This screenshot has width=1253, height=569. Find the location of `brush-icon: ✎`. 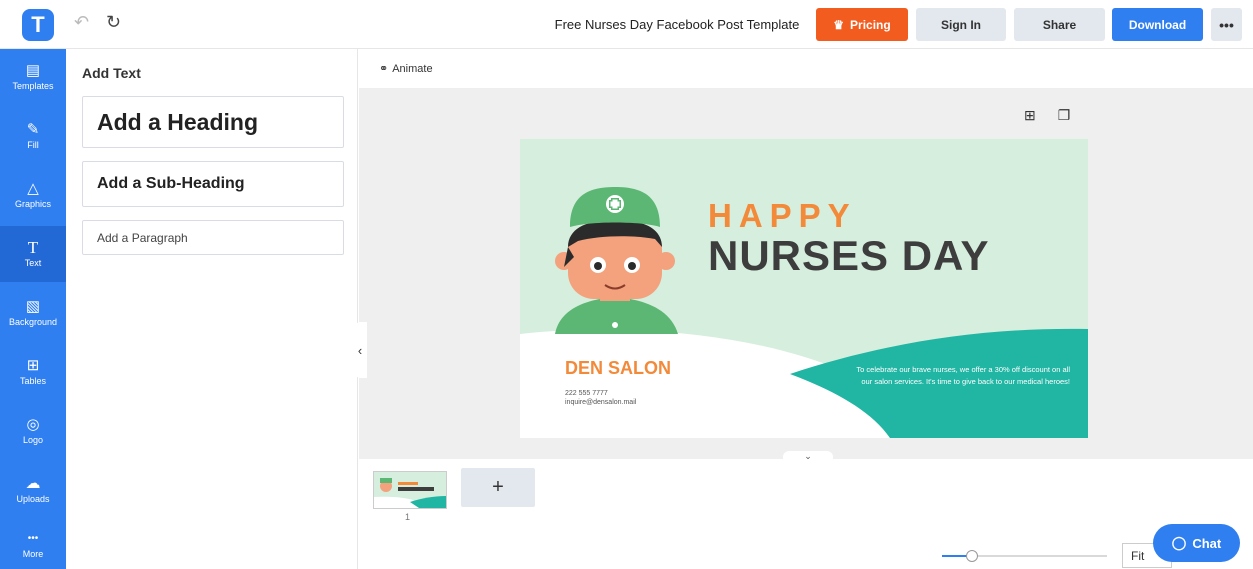

brush-icon: ✎ is located at coordinates (33, 129).